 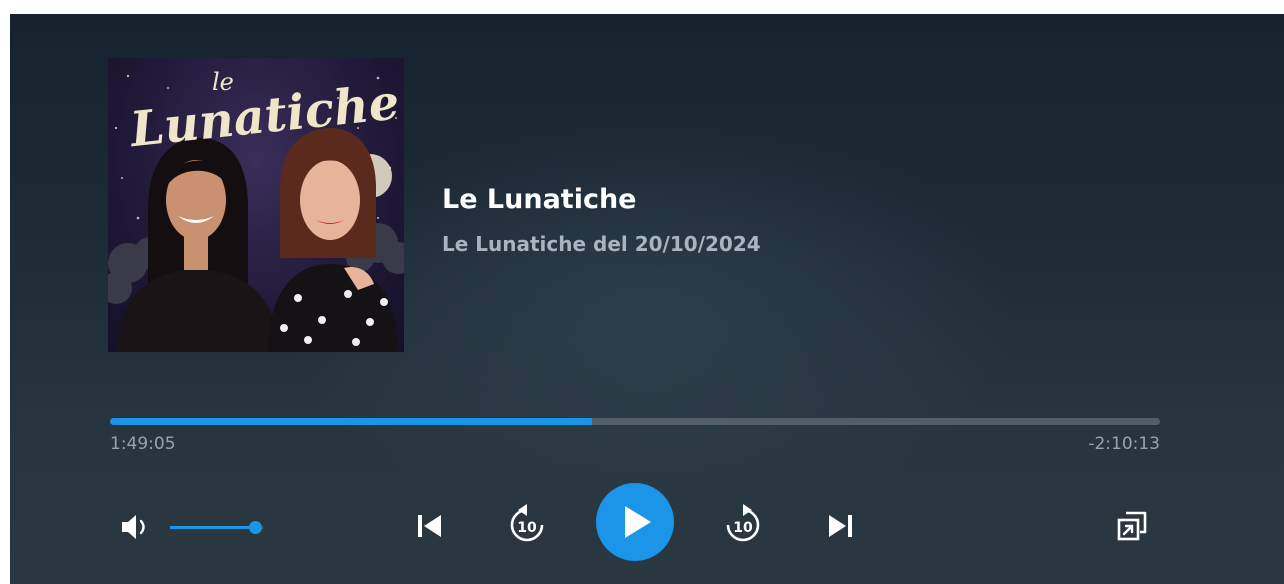 What do you see at coordinates (539, 199) in the screenshot?
I see `show-title: Le Lunatiche` at bounding box center [539, 199].